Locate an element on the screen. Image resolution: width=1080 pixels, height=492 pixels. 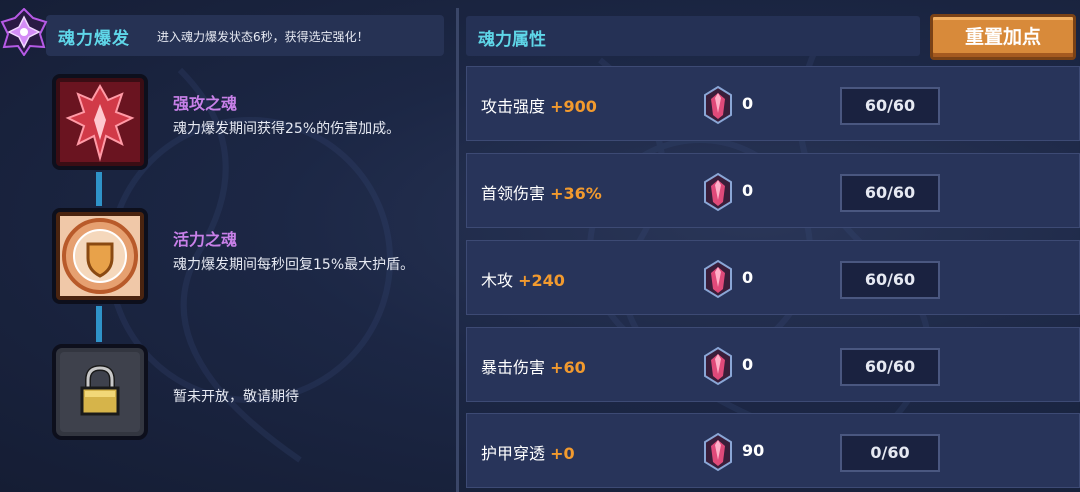
attribute-label: 护甲穿透 +0 is located at coordinates (528, 452).